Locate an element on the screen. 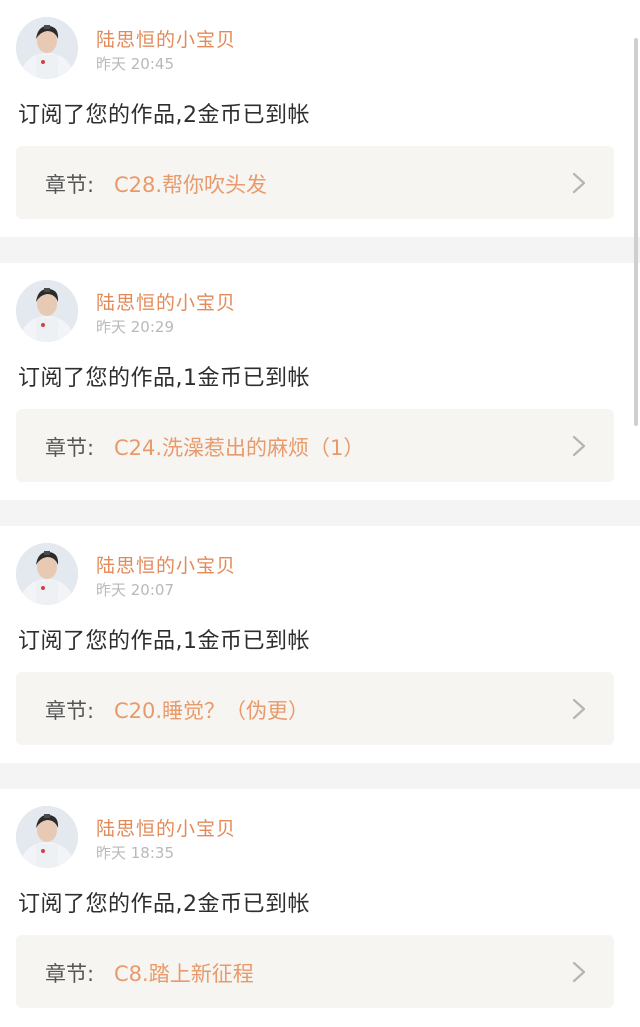 The image size is (640, 1027). chapter-link: 章节: C28.帮你吹头发 is located at coordinates (315, 182).